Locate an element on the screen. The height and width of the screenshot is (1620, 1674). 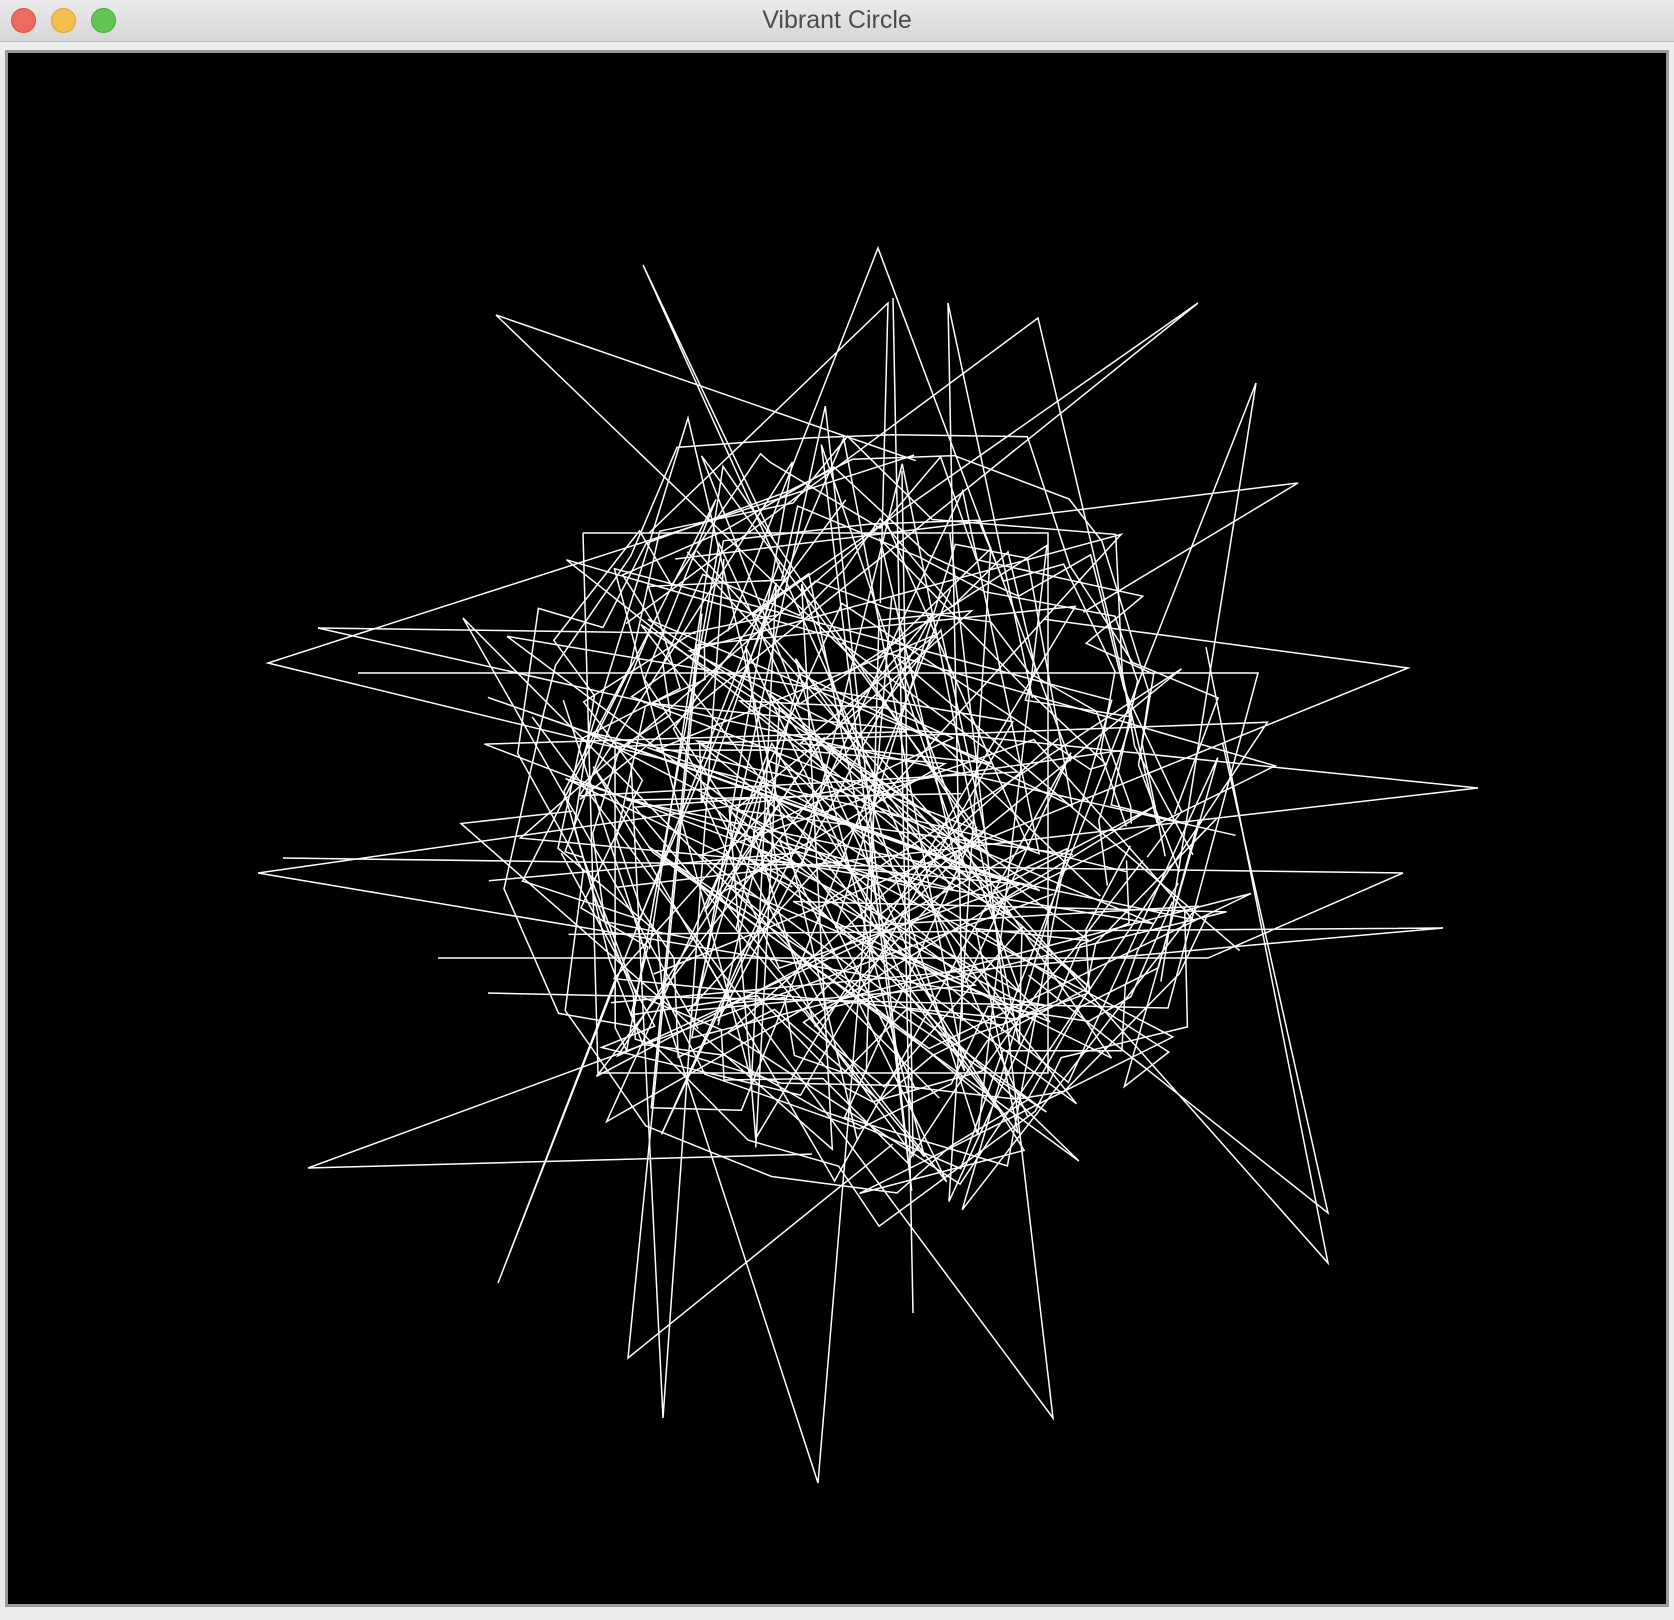
window-title: Vibrant Circle is located at coordinates (837, 20).